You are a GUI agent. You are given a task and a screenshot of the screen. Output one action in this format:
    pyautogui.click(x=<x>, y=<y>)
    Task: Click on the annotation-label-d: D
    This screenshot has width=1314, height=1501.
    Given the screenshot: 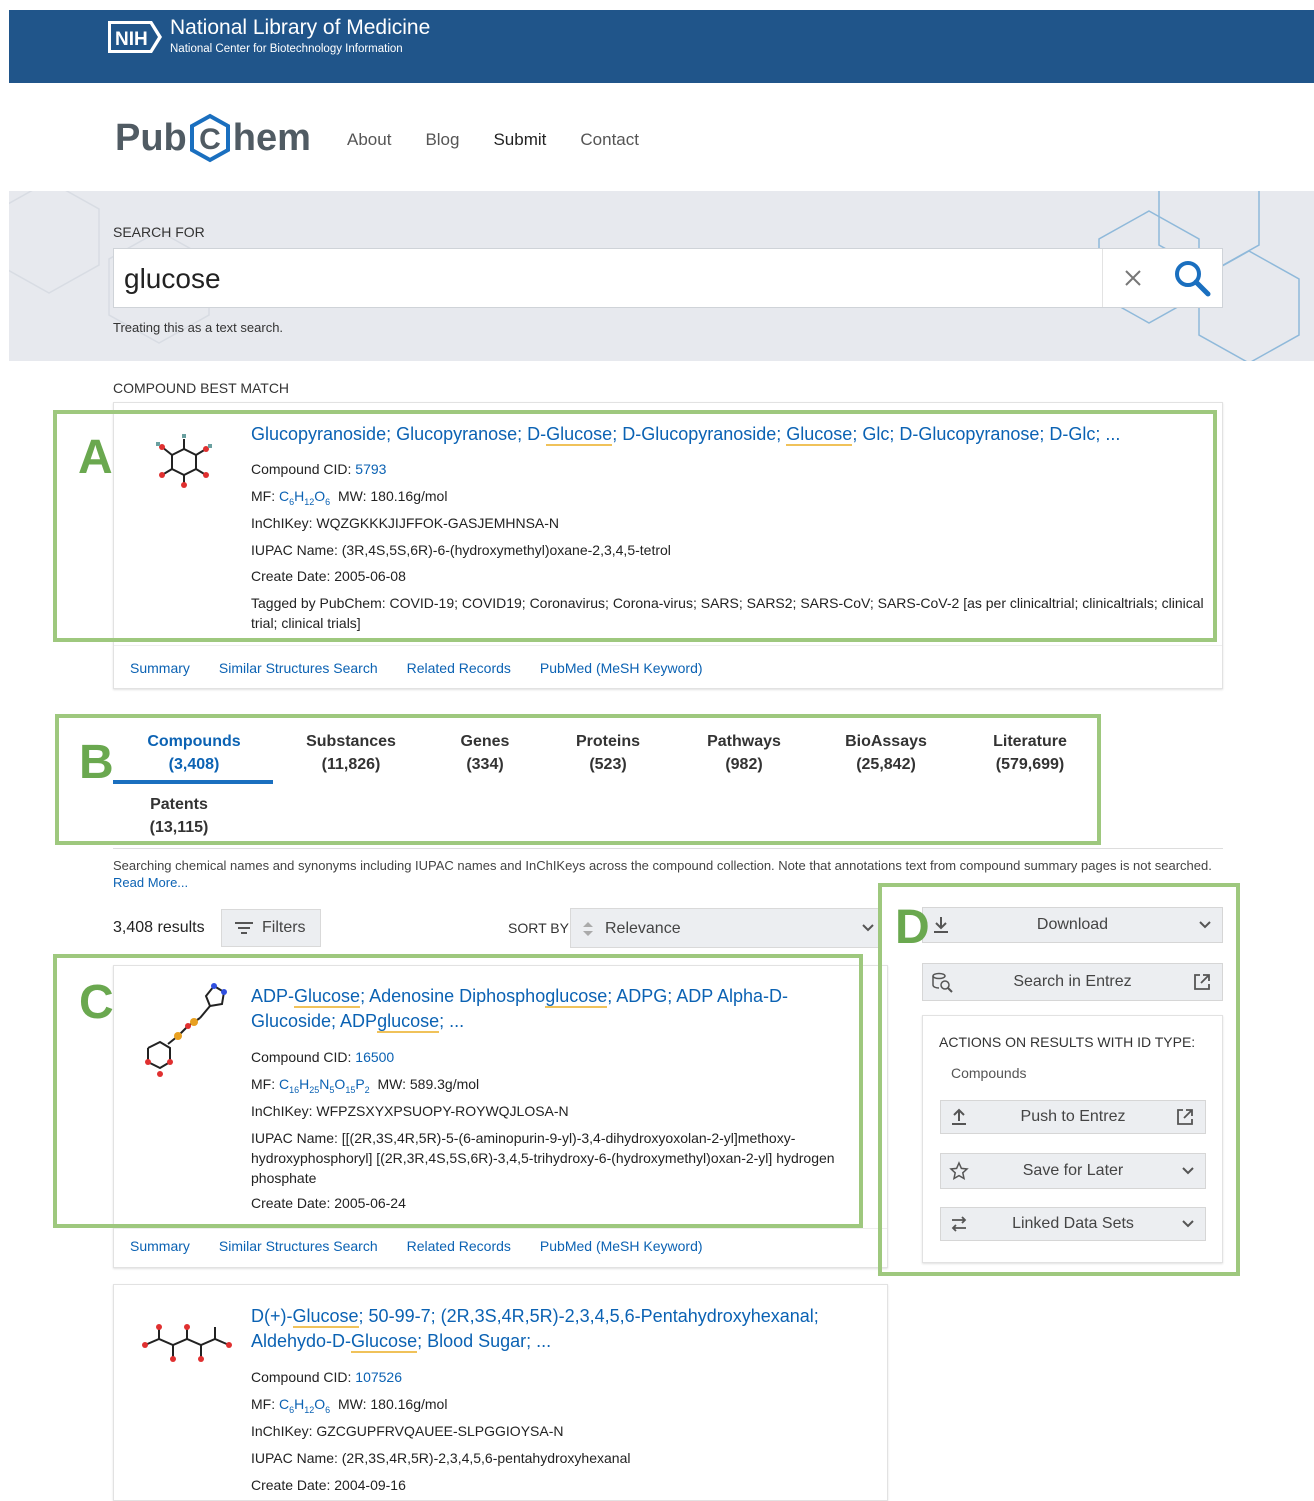 What is the action you would take?
    pyautogui.click(x=912, y=927)
    